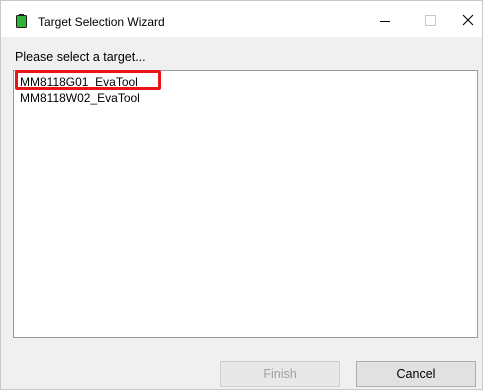  I want to click on list-item-label: MM8118G01_EvaTool, so click(79, 82).